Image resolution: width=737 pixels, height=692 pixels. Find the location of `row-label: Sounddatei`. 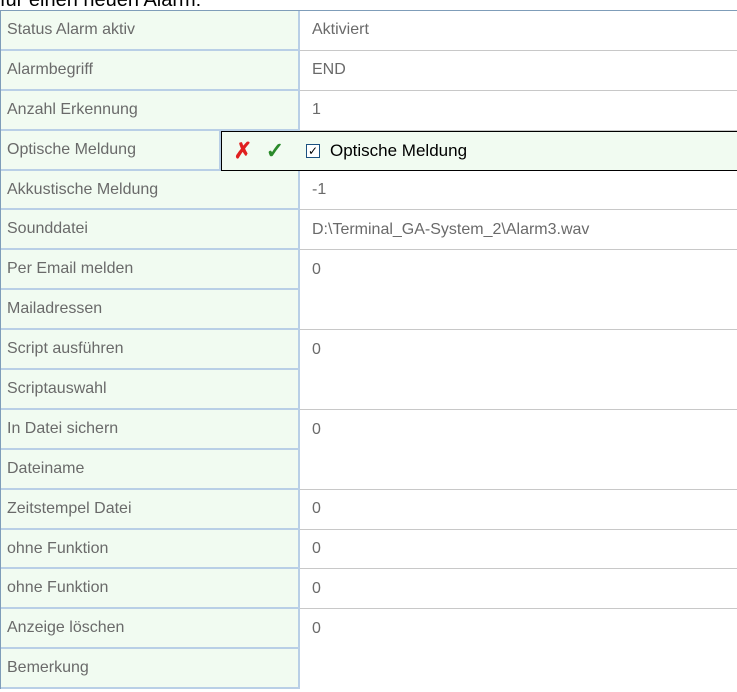

row-label: Sounddatei is located at coordinates (150, 230).